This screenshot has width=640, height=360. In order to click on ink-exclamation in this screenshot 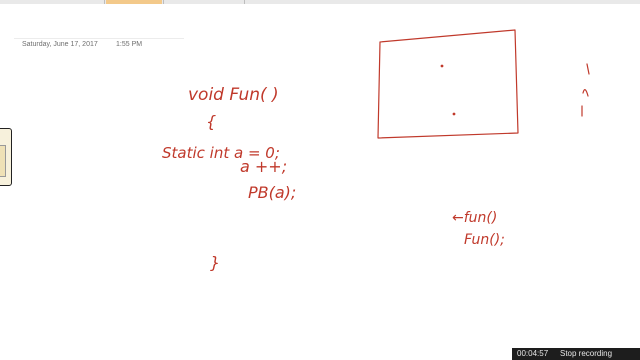, I will do `click(588, 69)`.